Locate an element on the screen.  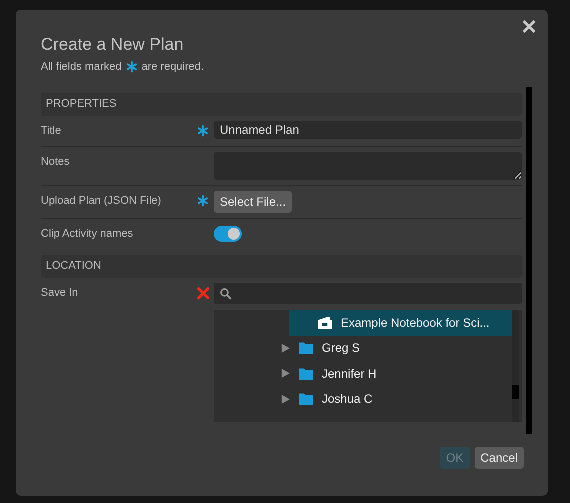
asterisk-icon is located at coordinates (132, 67).